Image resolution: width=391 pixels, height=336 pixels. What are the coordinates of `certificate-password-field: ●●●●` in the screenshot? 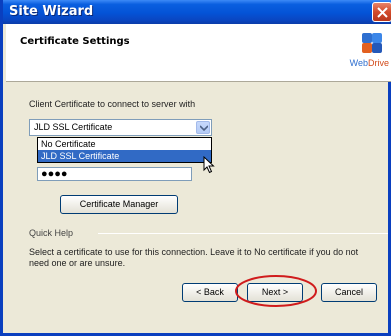 It's located at (114, 174).